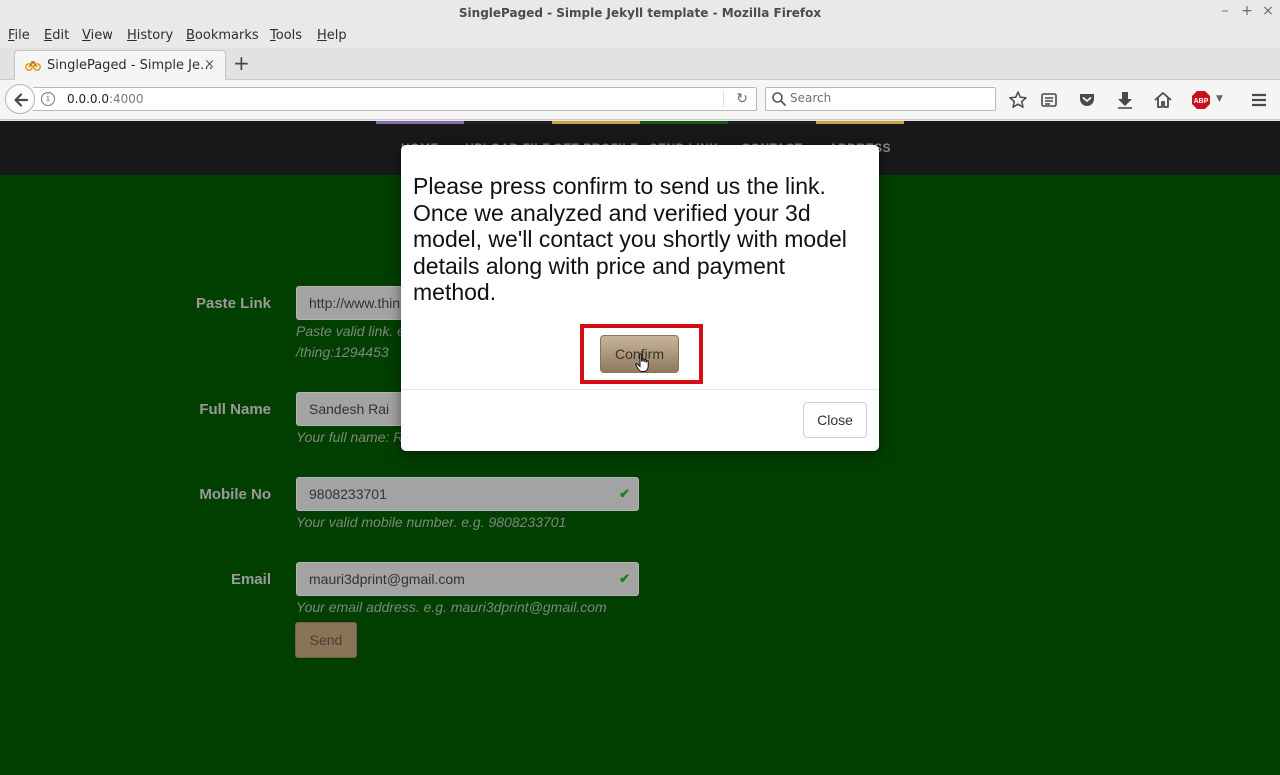  Describe the element at coordinates (1225, 11) in the screenshot. I see `minimize-button: –` at that location.